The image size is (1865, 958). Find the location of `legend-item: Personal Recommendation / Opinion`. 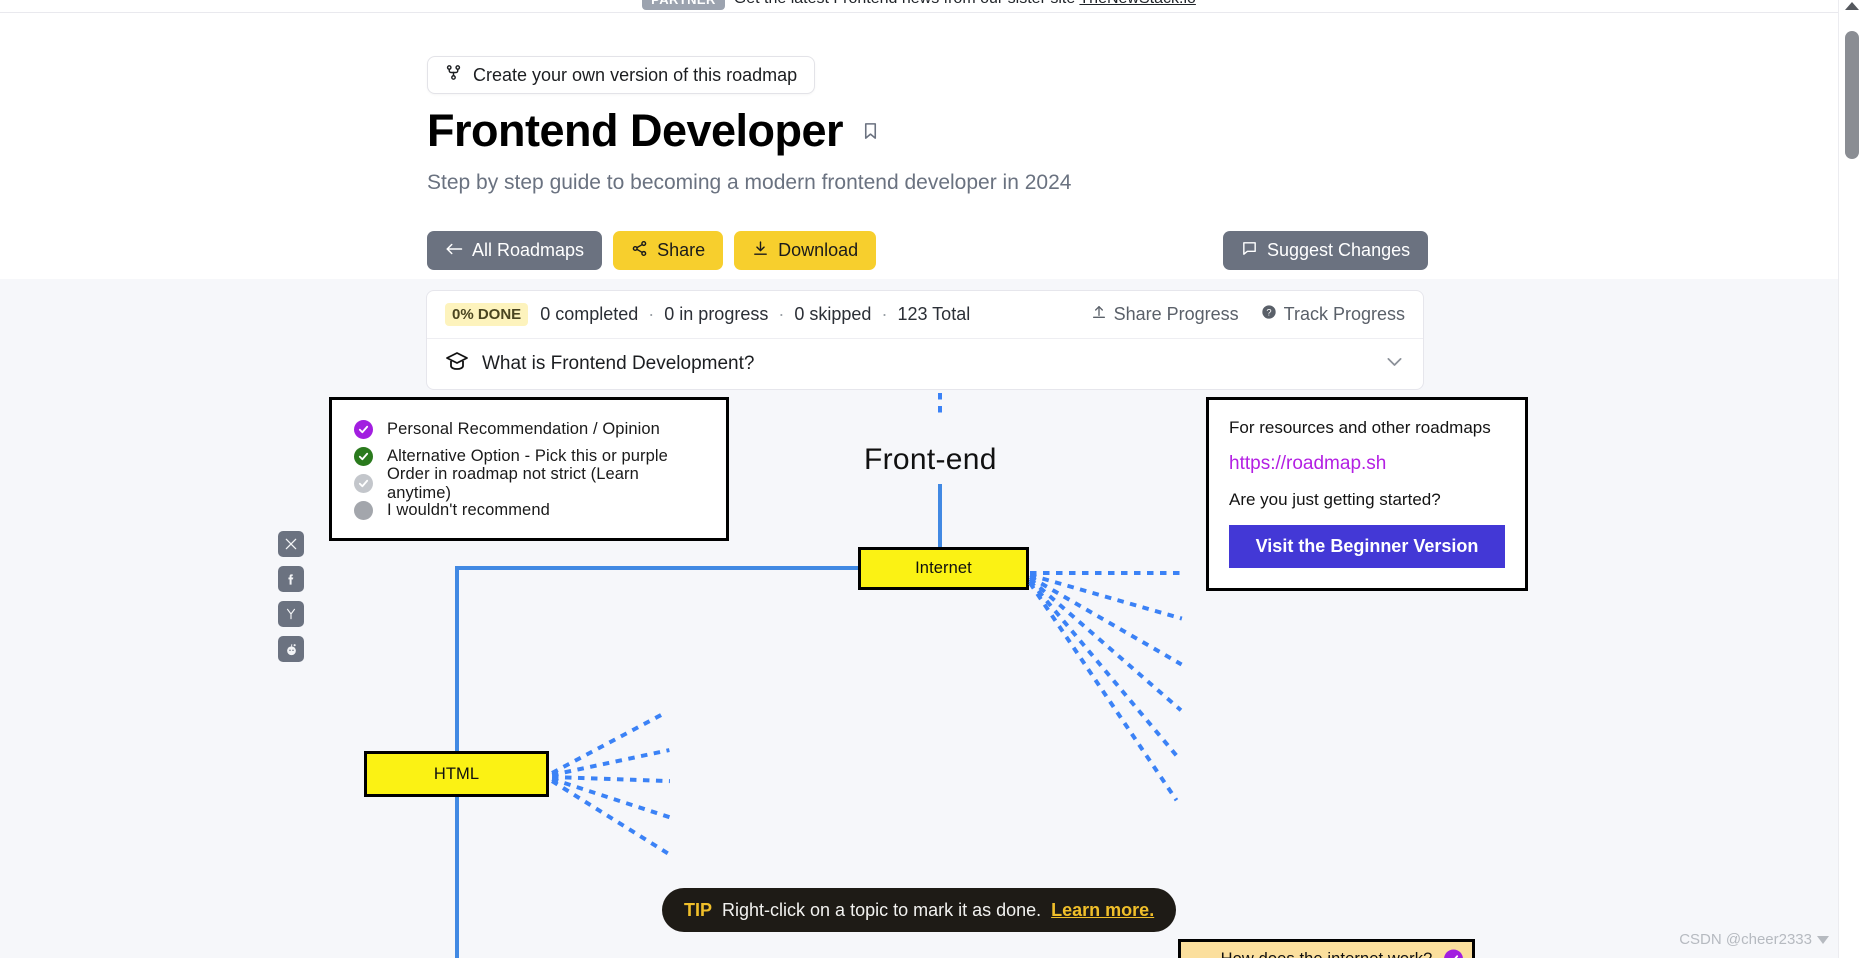

legend-item: Personal Recommendation / Opinion is located at coordinates (530, 429).